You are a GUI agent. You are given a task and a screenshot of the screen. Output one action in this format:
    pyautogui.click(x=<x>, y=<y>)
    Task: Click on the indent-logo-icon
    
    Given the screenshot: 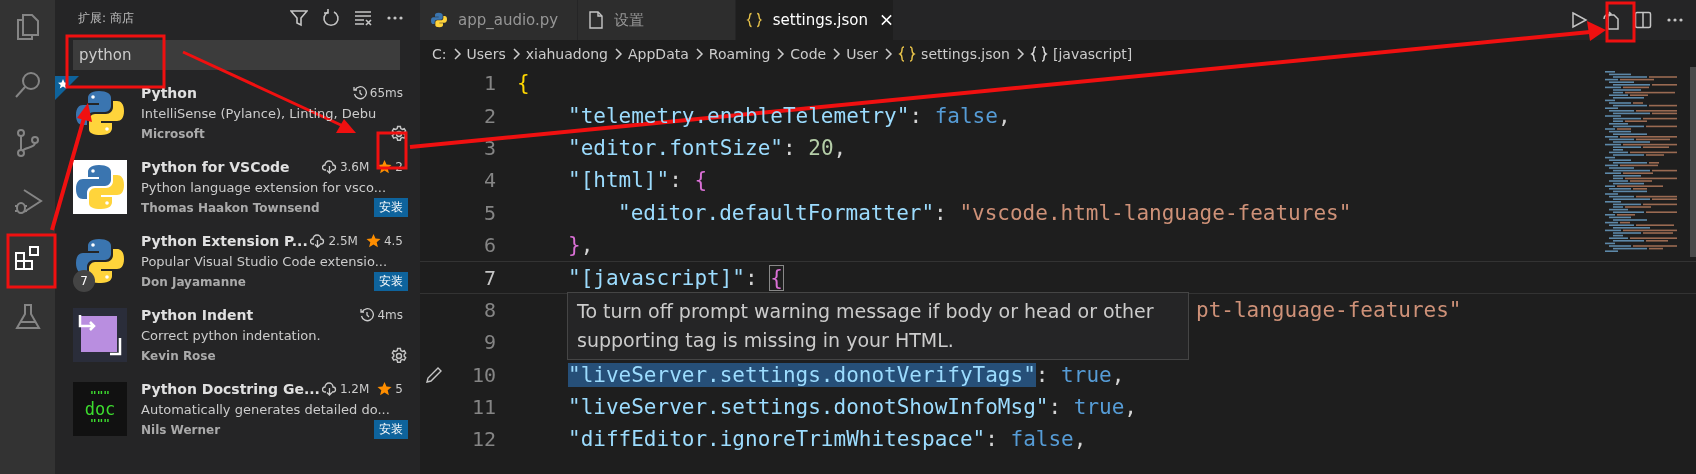 What is the action you would take?
    pyautogui.click(x=100, y=335)
    